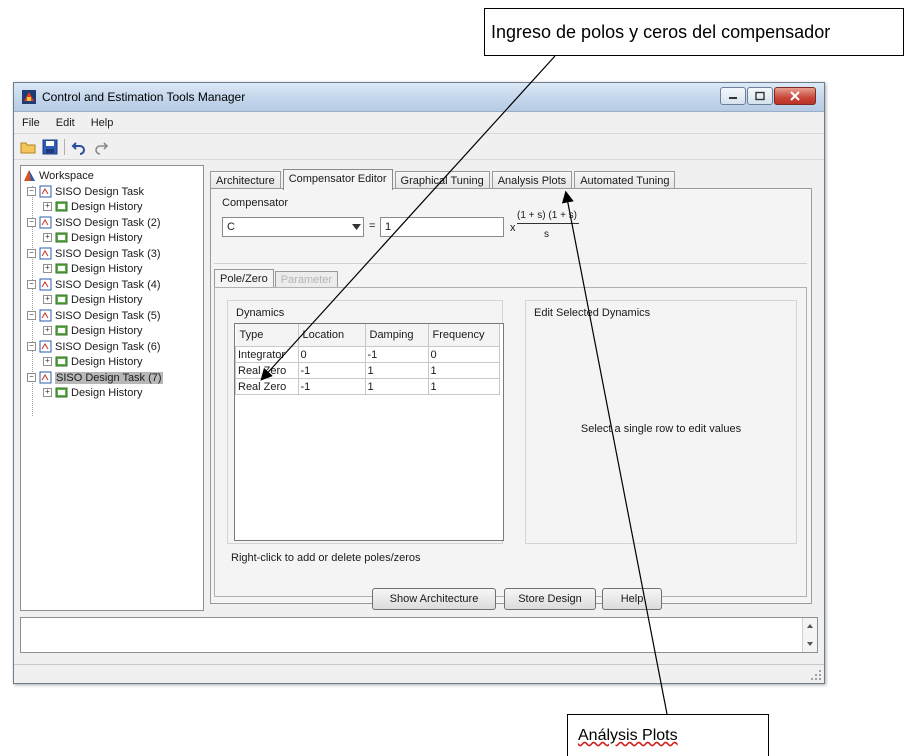 The image size is (920, 756). Describe the element at coordinates (419, 635) in the screenshot. I see `status-text-area` at that location.